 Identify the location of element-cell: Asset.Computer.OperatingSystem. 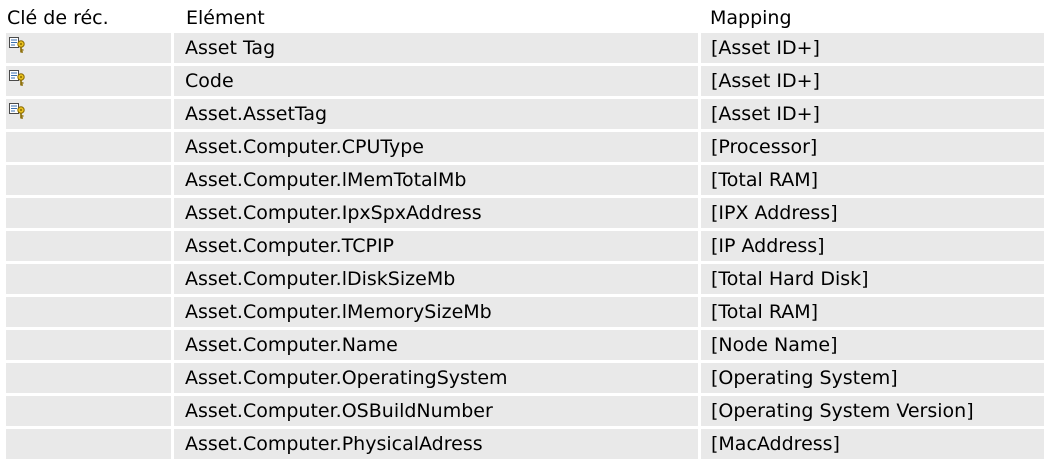
(436, 378).